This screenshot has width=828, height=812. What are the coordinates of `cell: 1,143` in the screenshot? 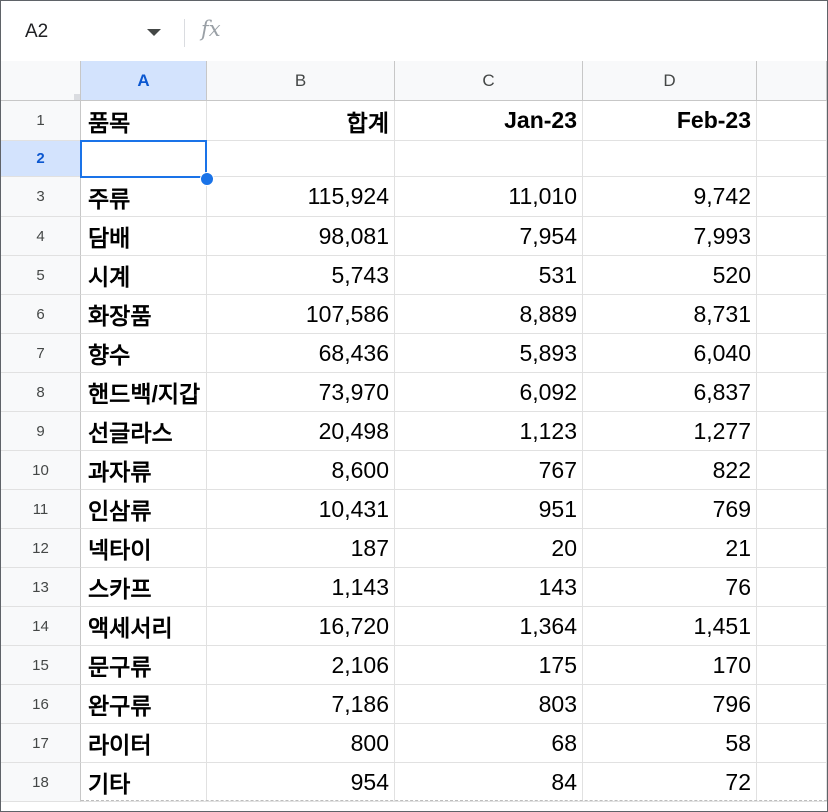 It's located at (301, 587).